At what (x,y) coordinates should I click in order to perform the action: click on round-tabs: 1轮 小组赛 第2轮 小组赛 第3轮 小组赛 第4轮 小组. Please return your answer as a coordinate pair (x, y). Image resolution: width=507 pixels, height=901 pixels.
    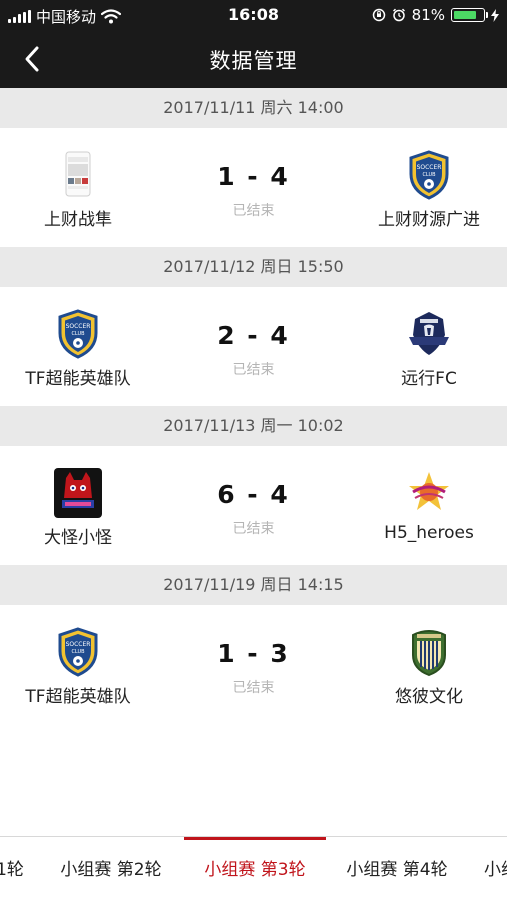
    Looking at the image, I should click on (253, 868).